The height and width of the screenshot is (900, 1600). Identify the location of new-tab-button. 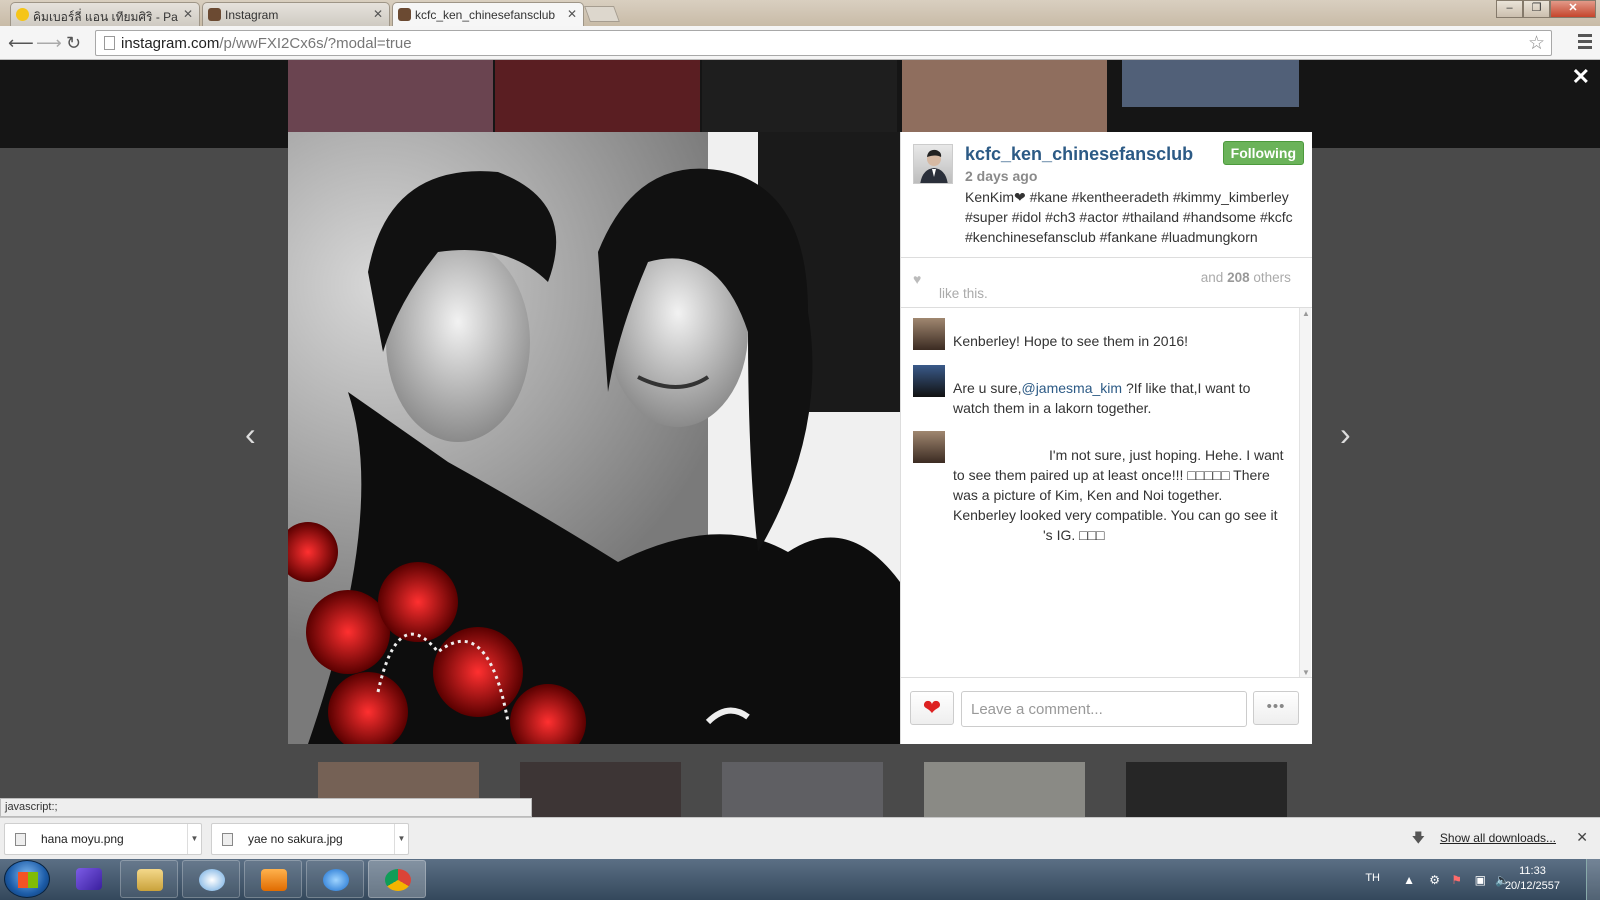
(602, 14).